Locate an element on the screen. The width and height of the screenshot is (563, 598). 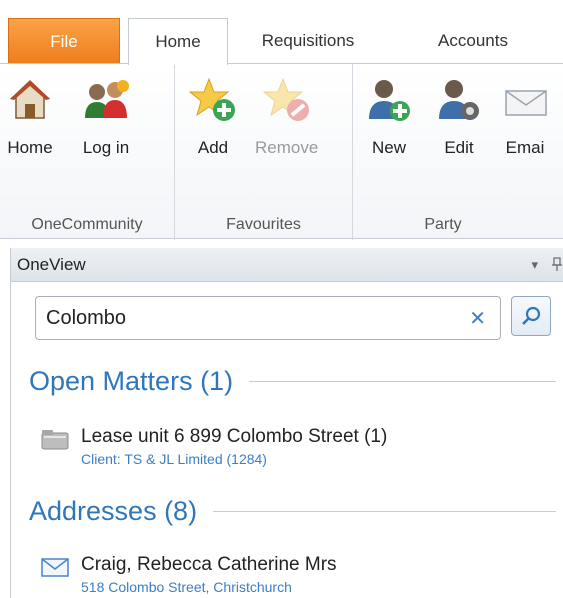
remove-favourite-button: Remove is located at coordinates (286, 116).